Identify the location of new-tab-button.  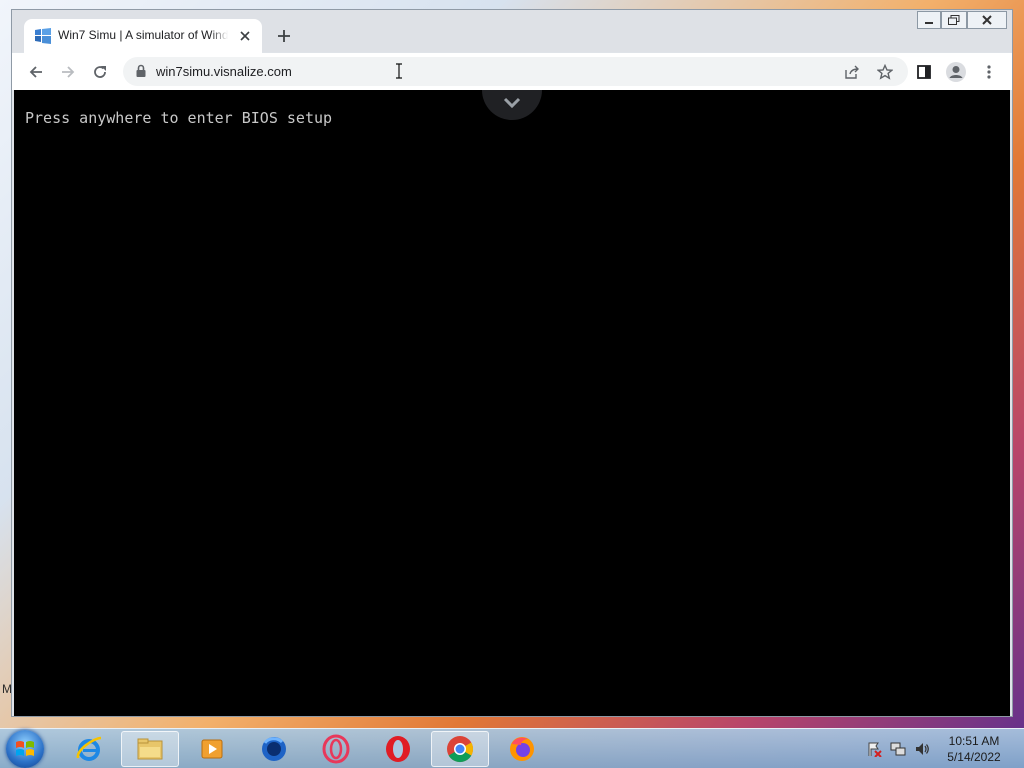
(284, 36).